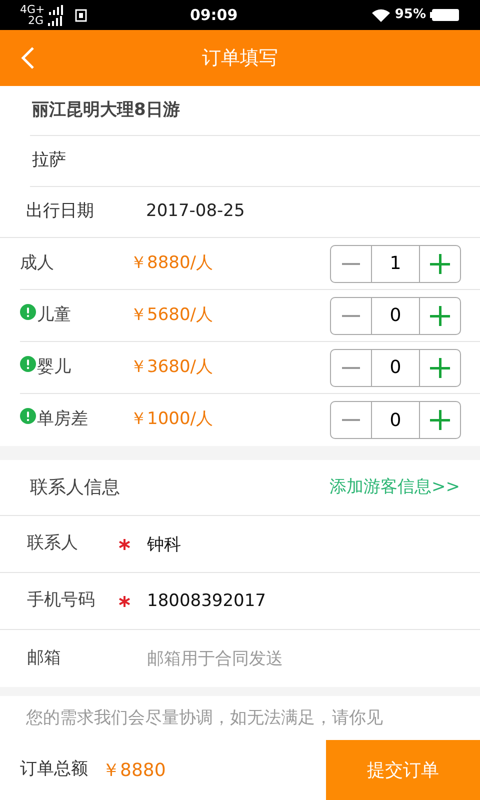 The height and width of the screenshot is (800, 480). I want to click on input-field: 钟科, so click(313, 544).